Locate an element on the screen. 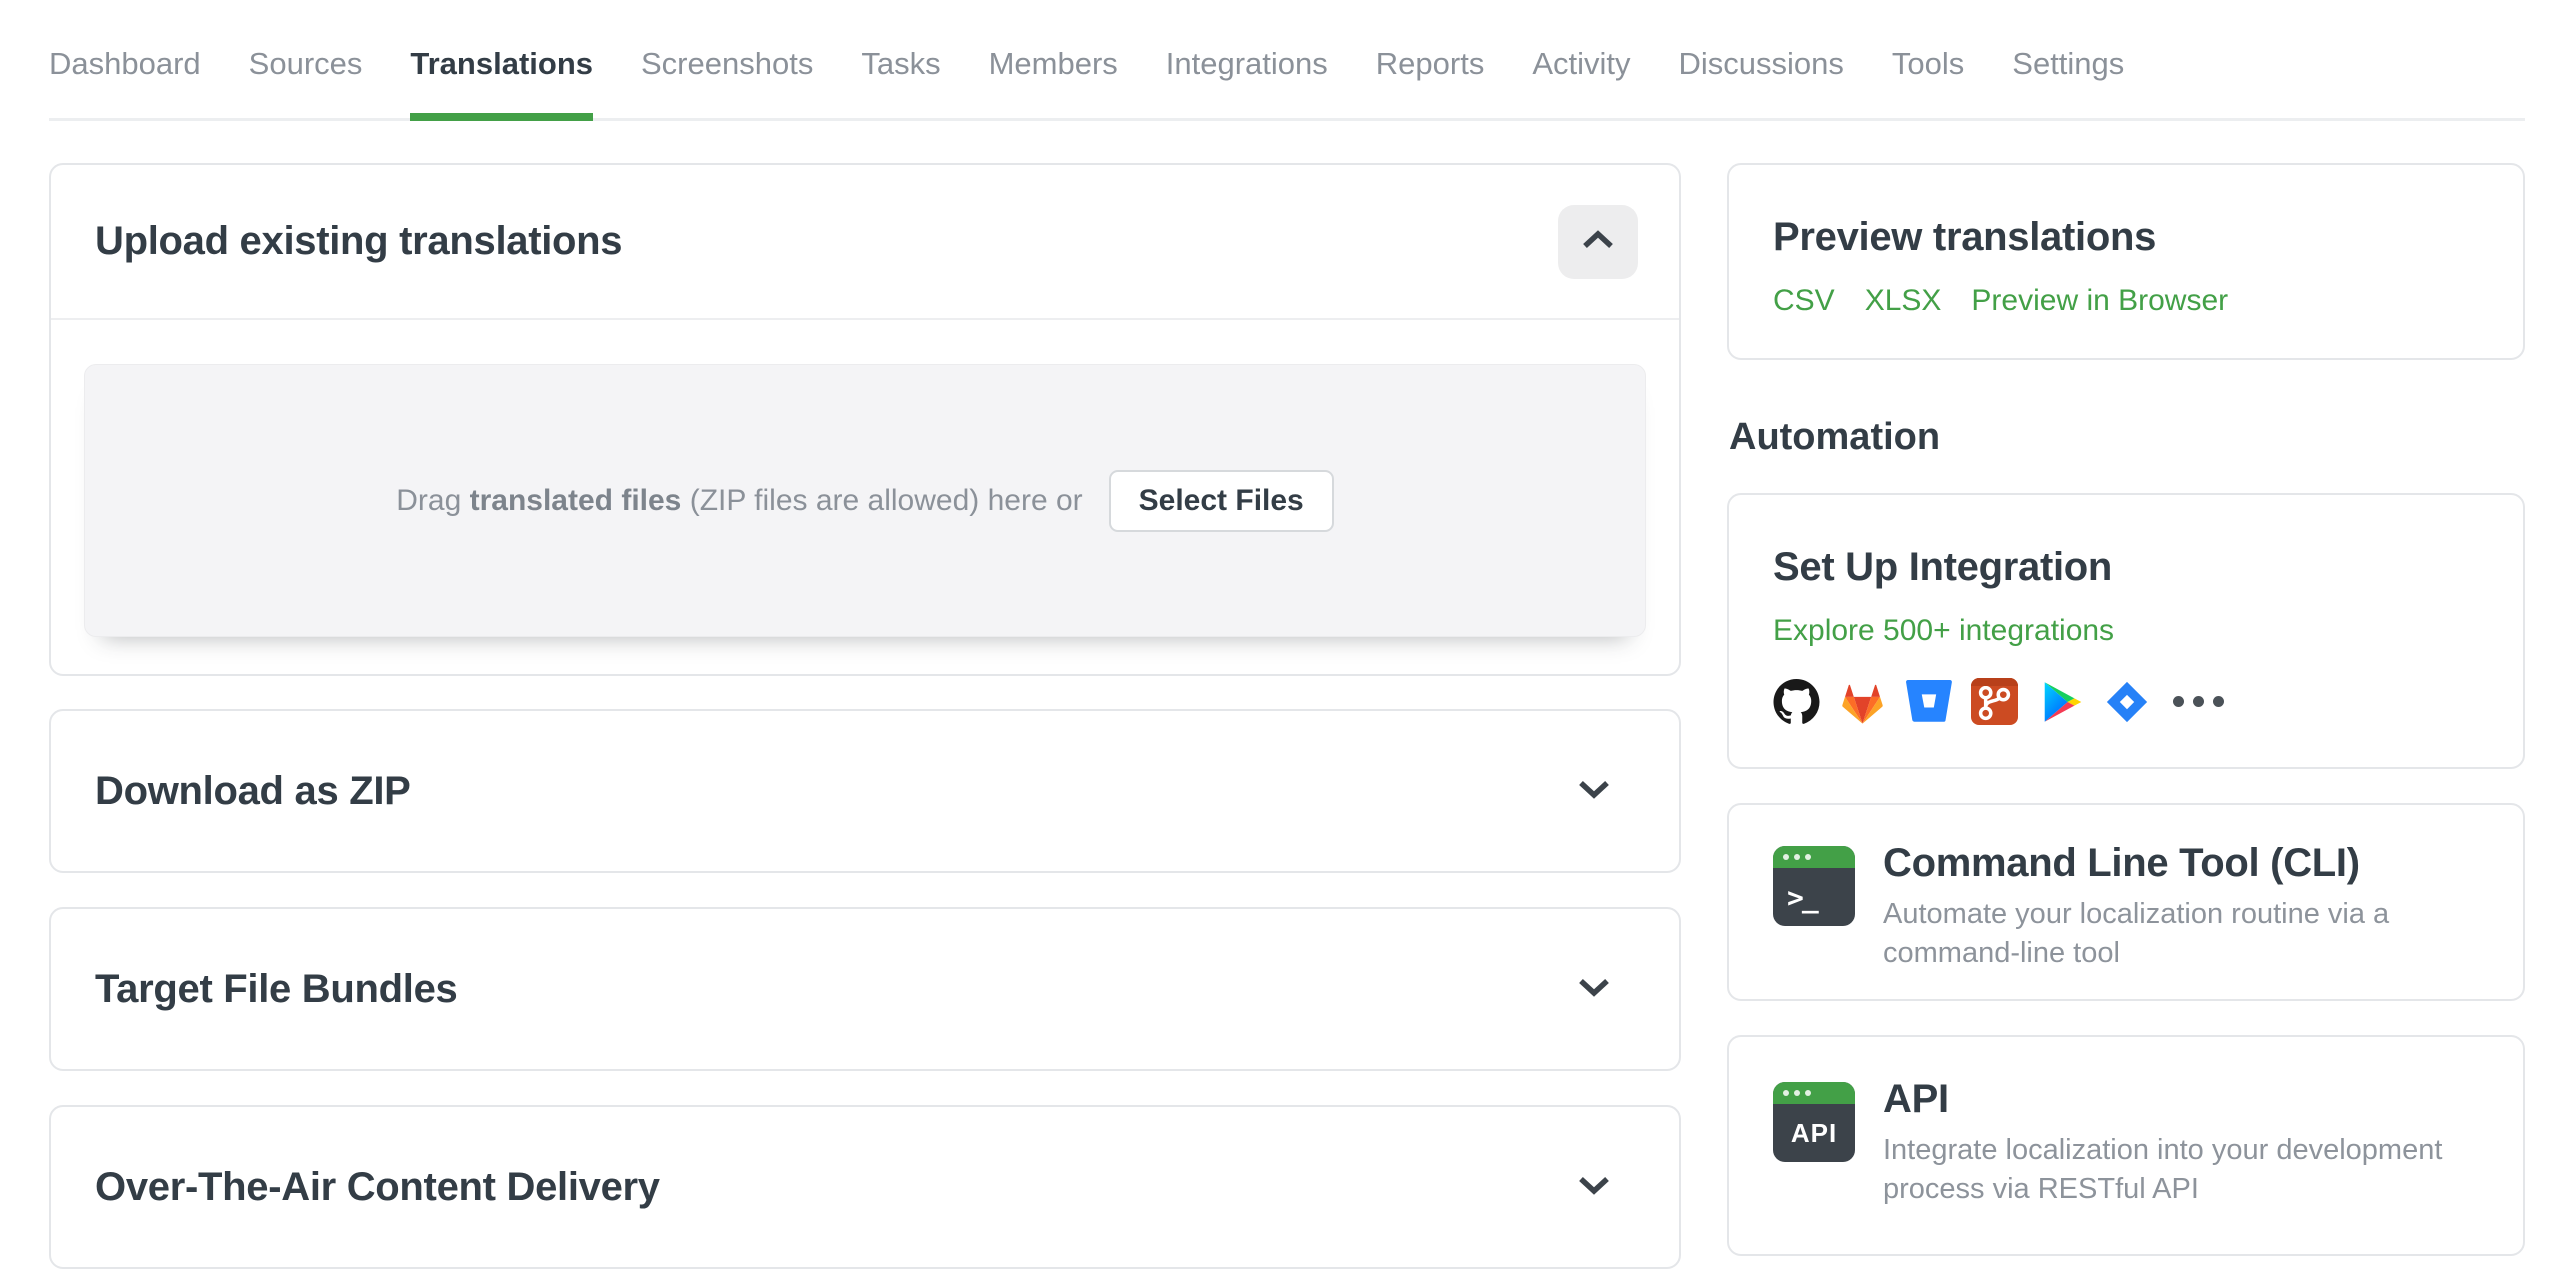  terminal-prompt-label: >_ is located at coordinates (1803, 897).